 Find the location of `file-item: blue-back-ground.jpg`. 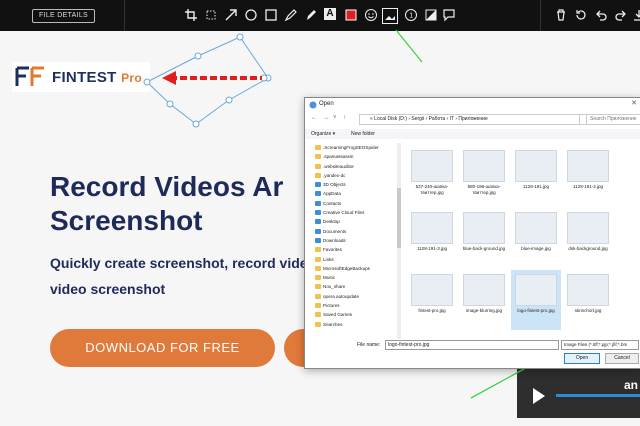

file-item: blue-back-ground.jpg is located at coordinates (484, 238).